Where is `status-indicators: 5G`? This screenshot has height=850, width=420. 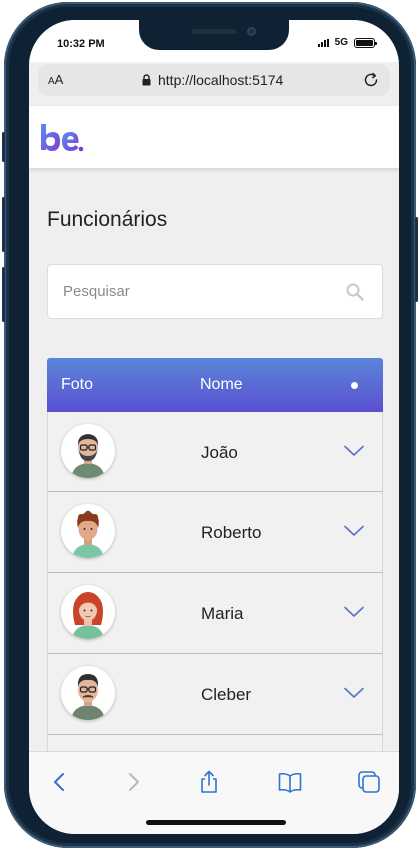
status-indicators: 5G is located at coordinates (347, 42).